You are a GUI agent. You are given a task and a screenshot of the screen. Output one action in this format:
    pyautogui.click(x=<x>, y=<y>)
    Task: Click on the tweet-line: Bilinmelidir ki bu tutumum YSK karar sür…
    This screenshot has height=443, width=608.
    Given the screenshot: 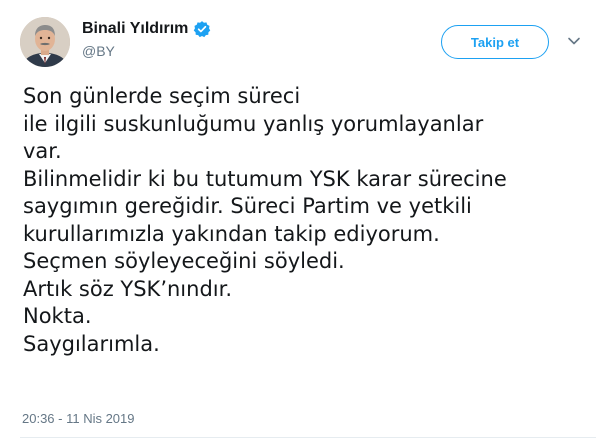 What is the action you would take?
    pyautogui.click(x=265, y=178)
    